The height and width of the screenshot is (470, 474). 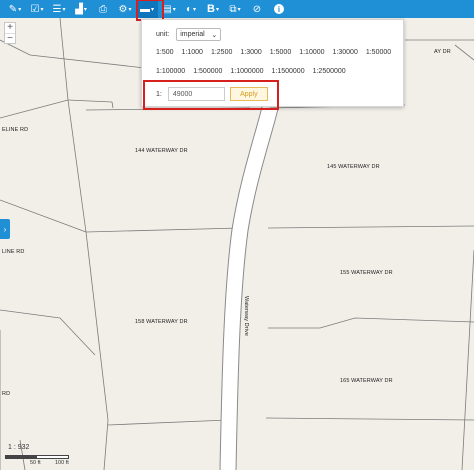 I want to click on ban-icon: ⊘, so click(x=257, y=9).